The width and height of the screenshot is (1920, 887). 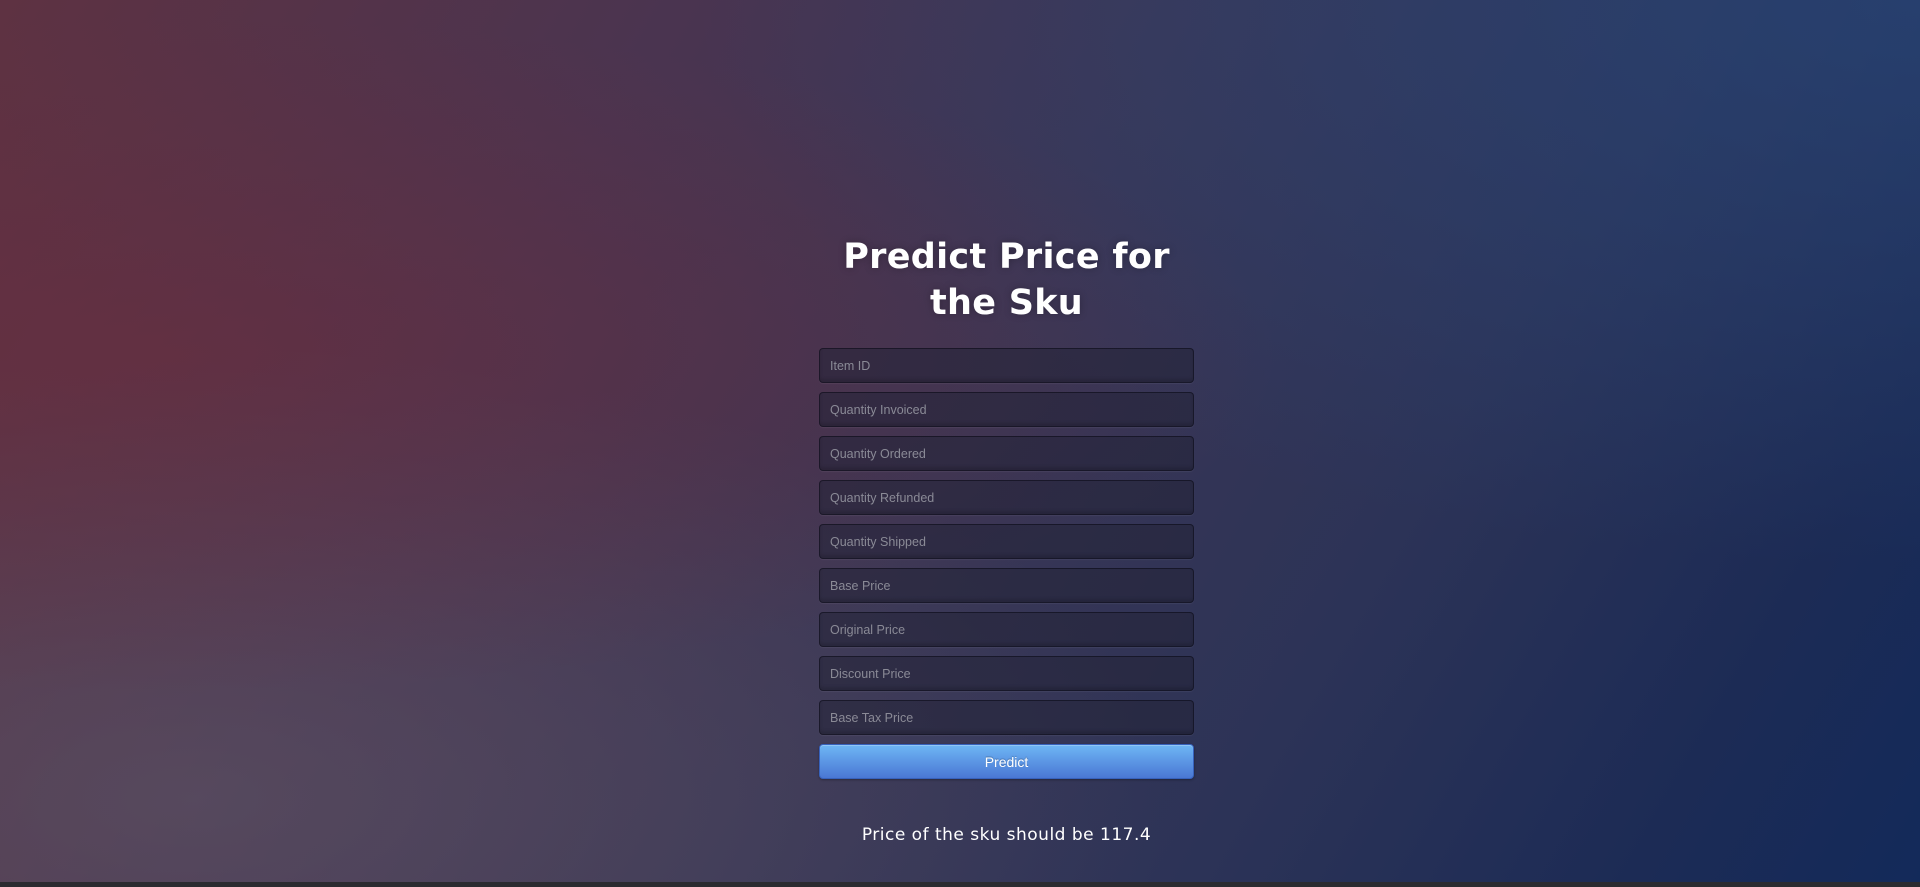 What do you see at coordinates (1006, 453) in the screenshot?
I see `quantity-ordered-input` at bounding box center [1006, 453].